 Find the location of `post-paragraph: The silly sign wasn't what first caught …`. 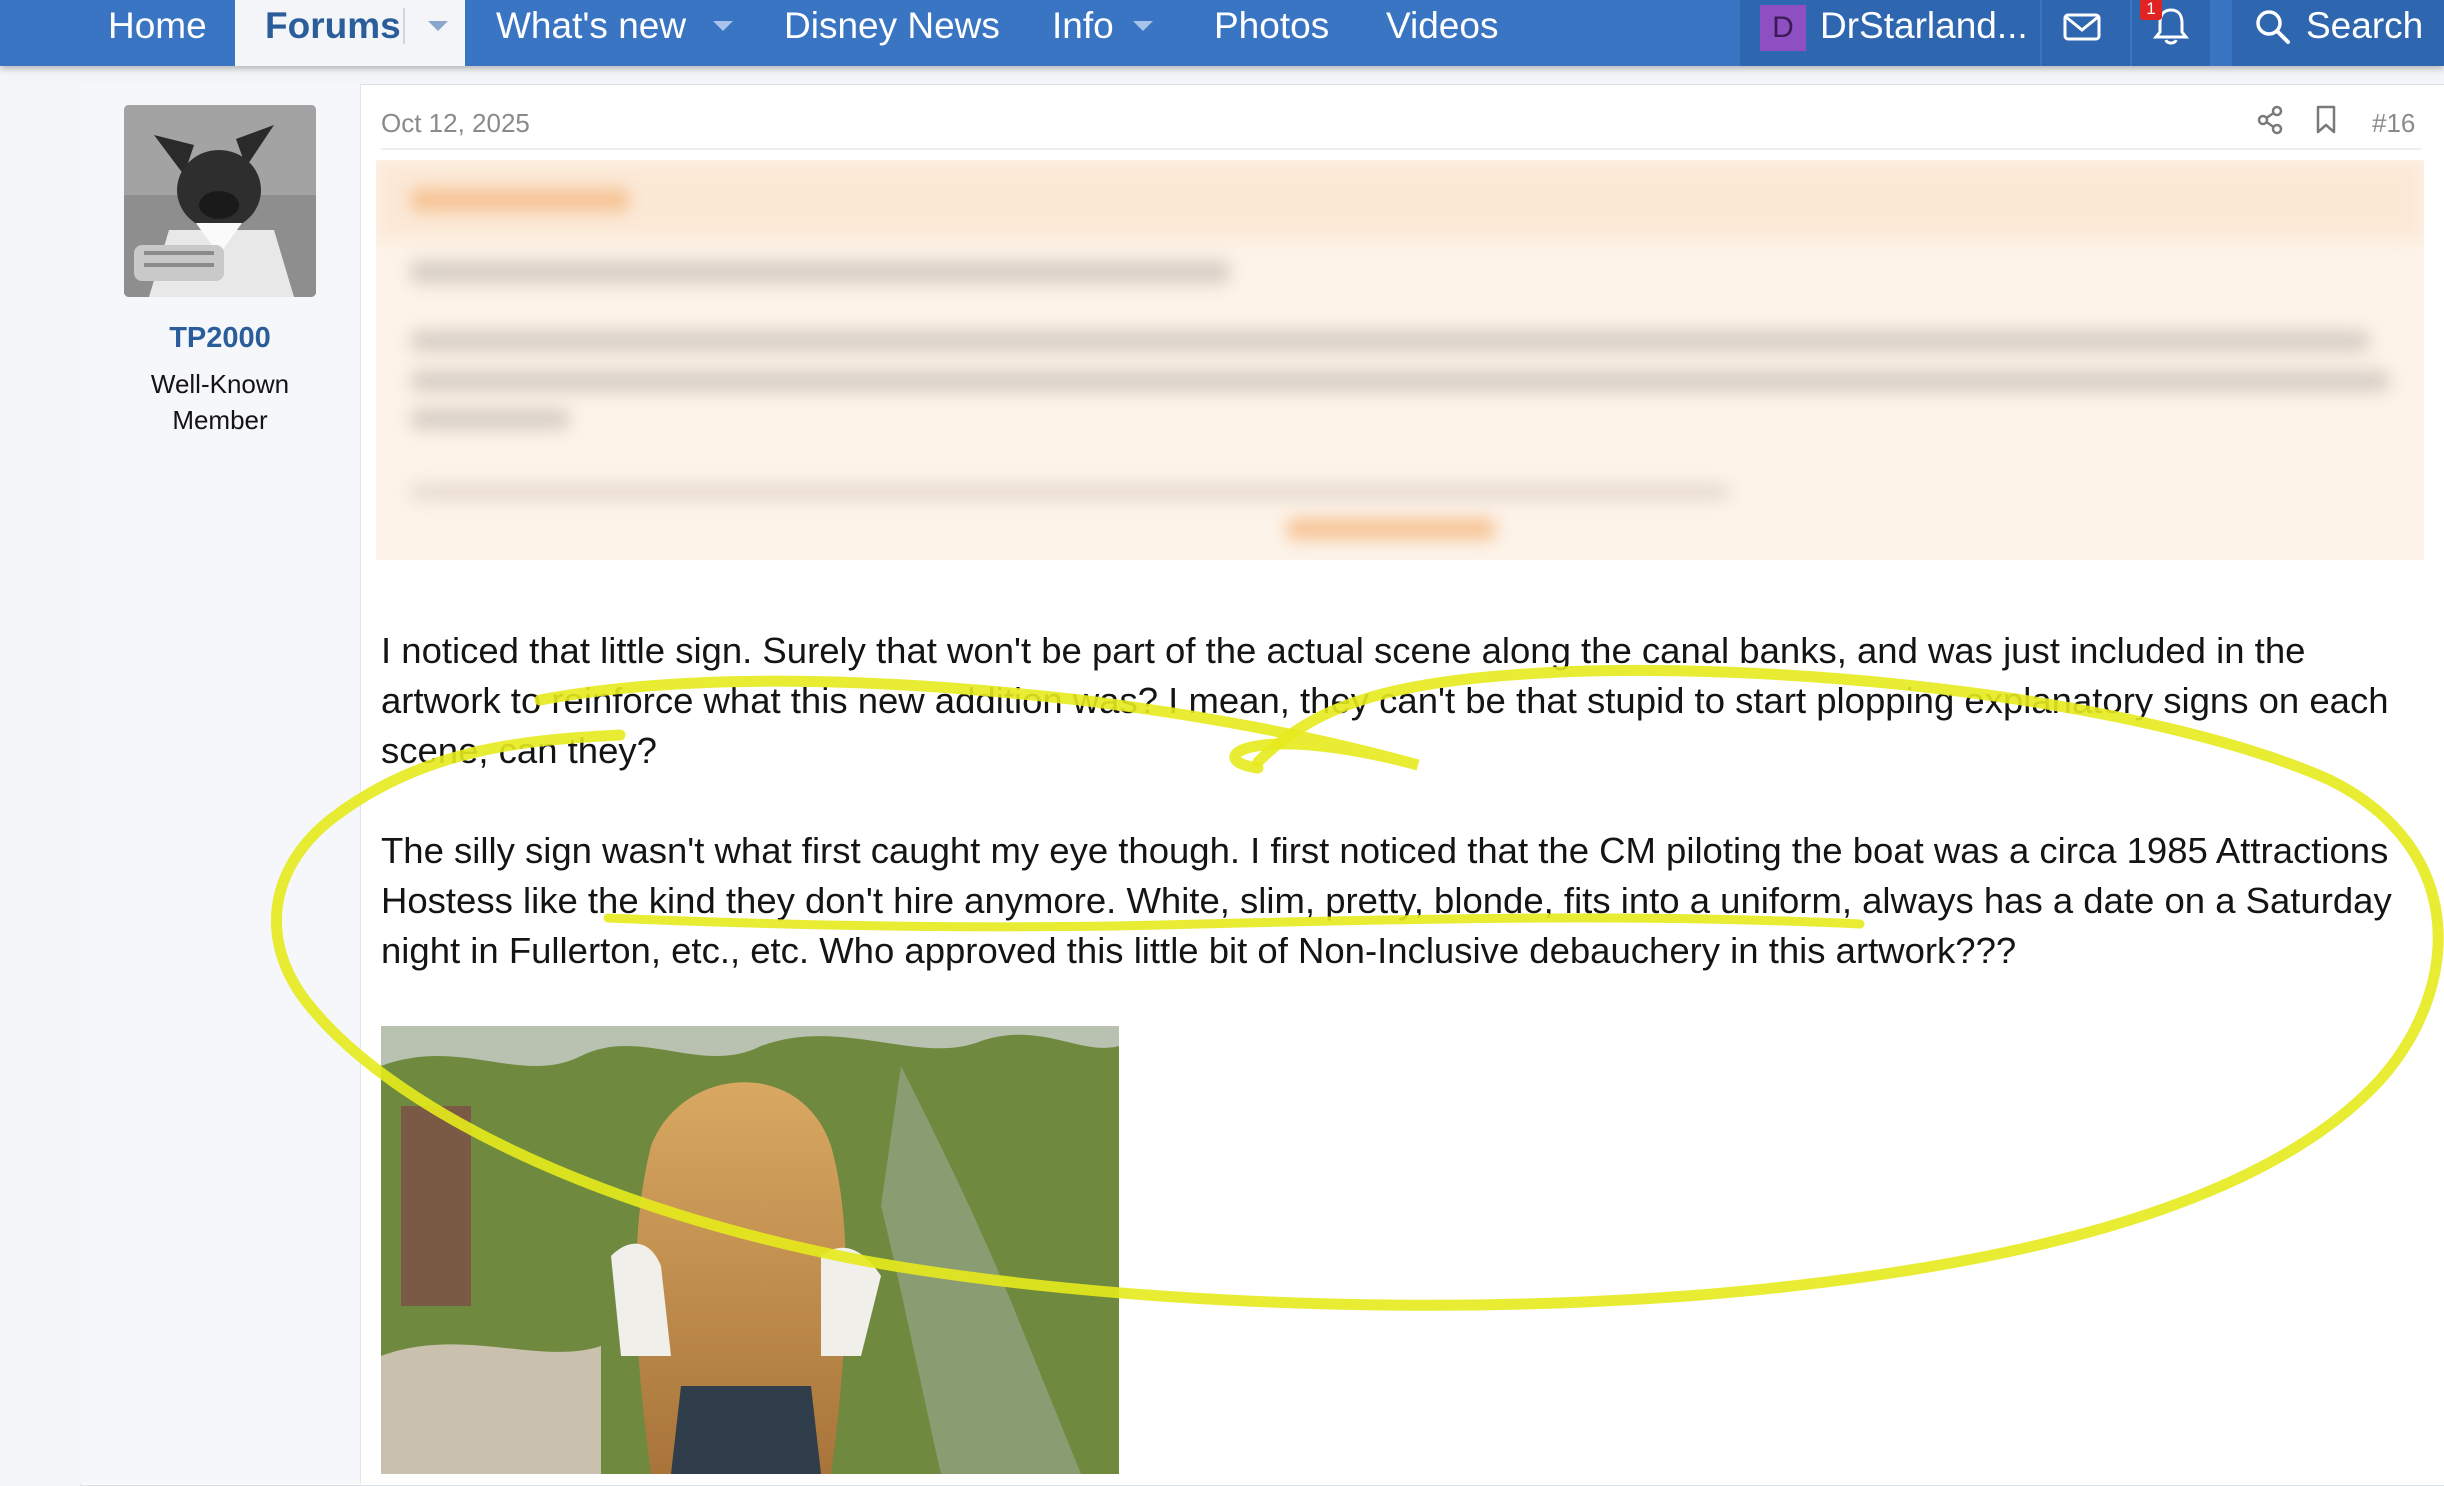

post-paragraph: The silly sign wasn't what first caught … is located at coordinates (1386, 900).